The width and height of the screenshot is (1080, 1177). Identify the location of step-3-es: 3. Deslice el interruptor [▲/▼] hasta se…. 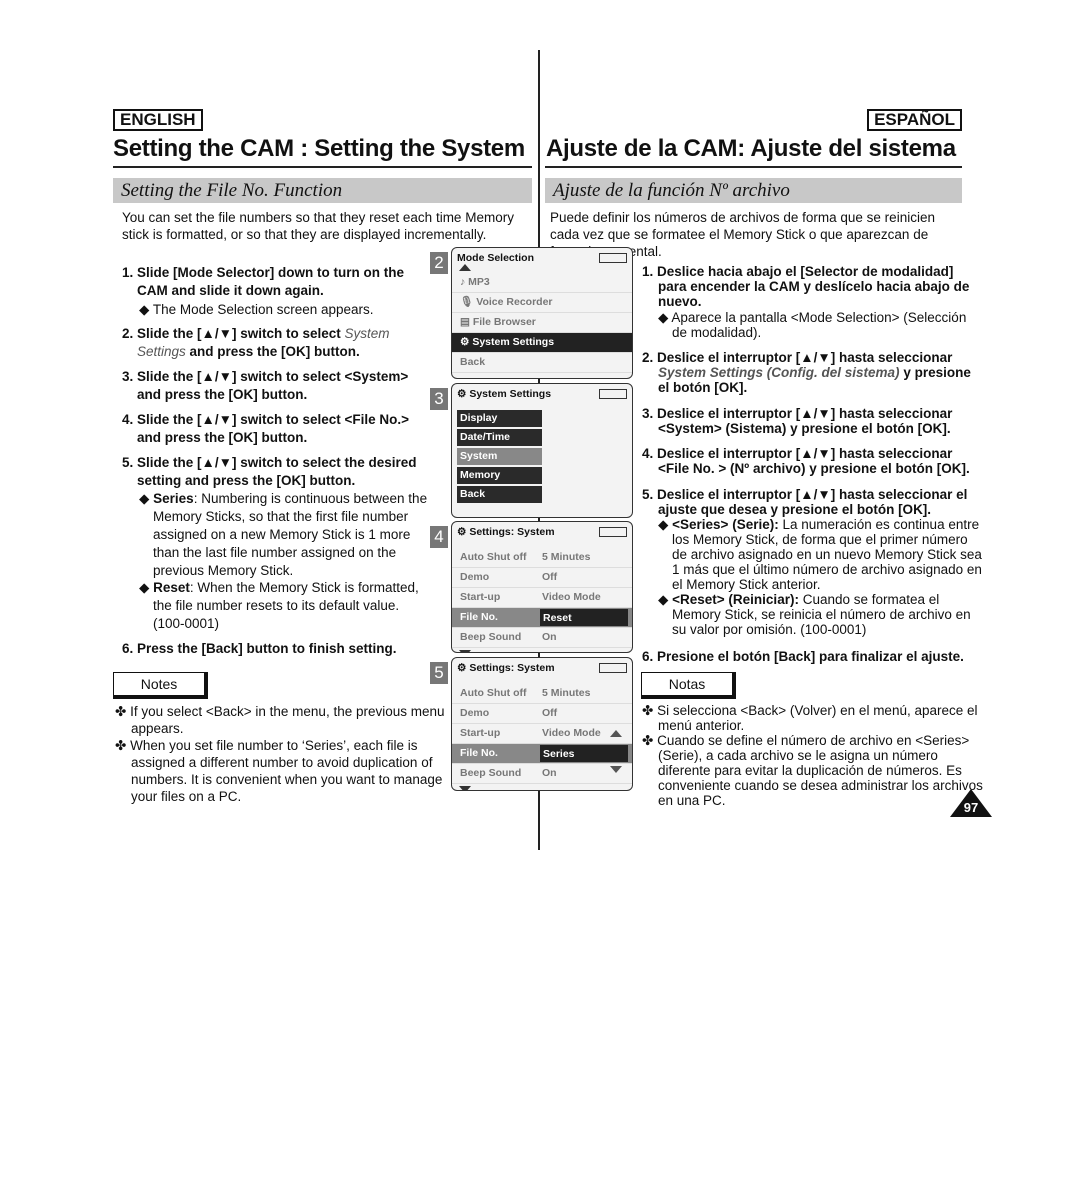
(797, 421).